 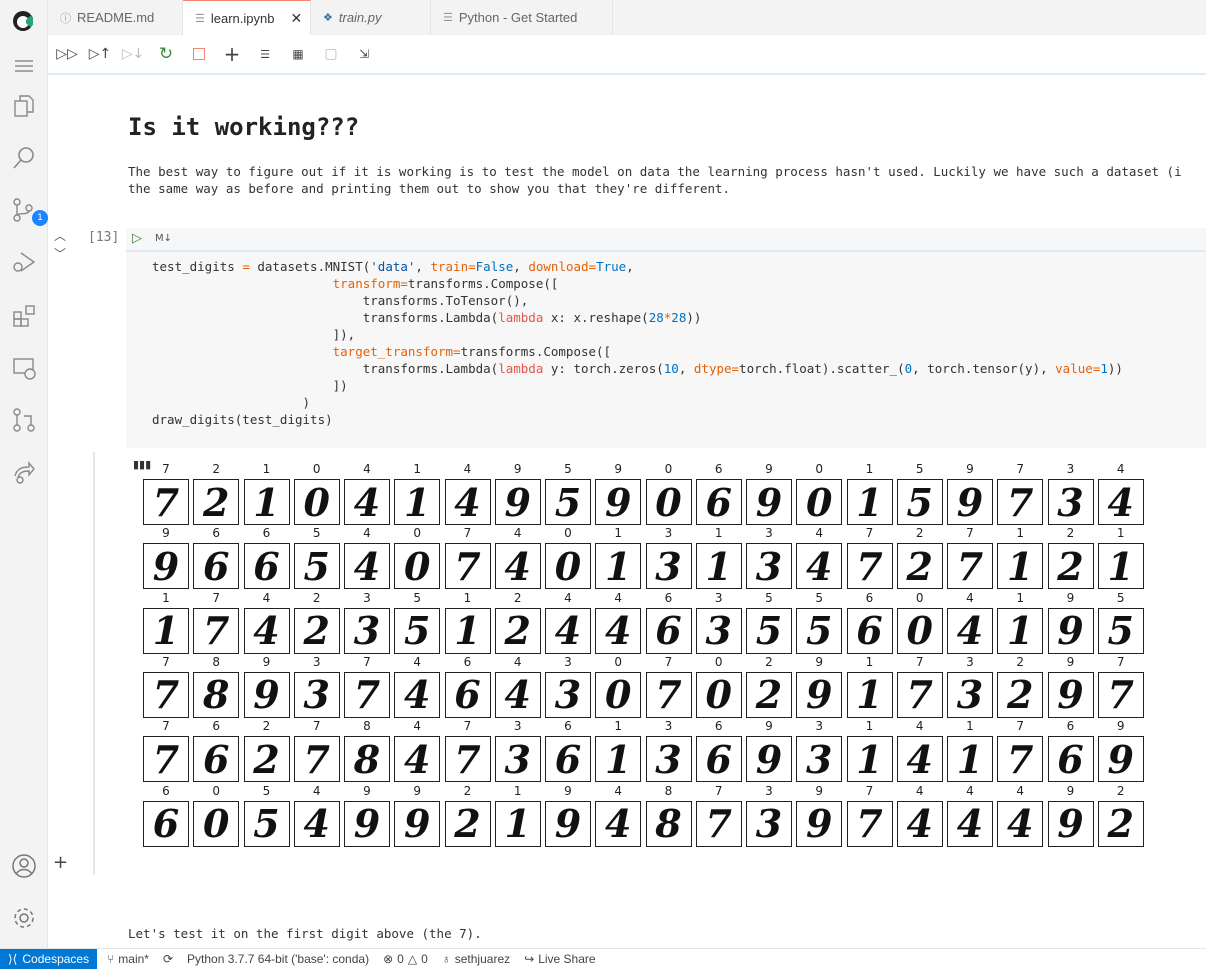 What do you see at coordinates (869, 694) in the screenshot?
I see `digit-image: 1` at bounding box center [869, 694].